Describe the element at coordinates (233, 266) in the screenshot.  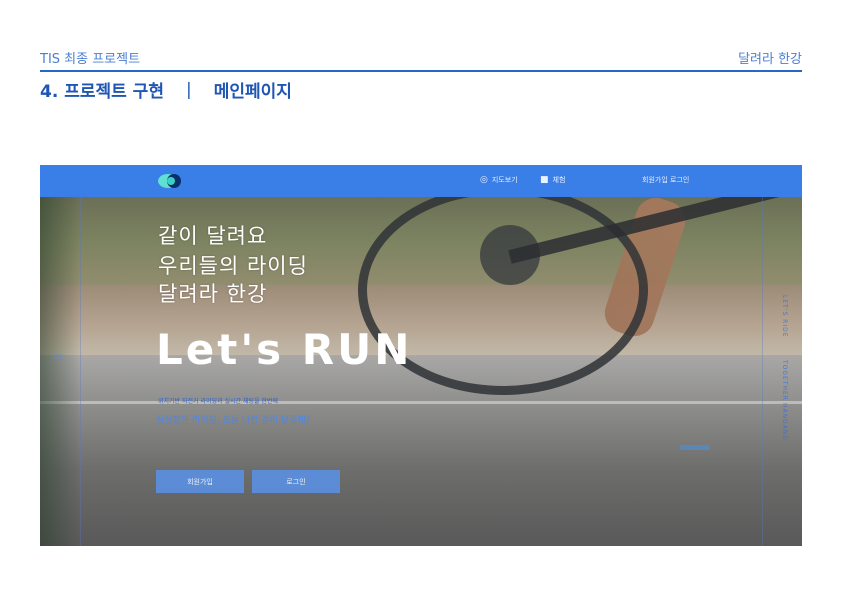
I see `hero-line-2: 우리들의 라이딩` at that location.